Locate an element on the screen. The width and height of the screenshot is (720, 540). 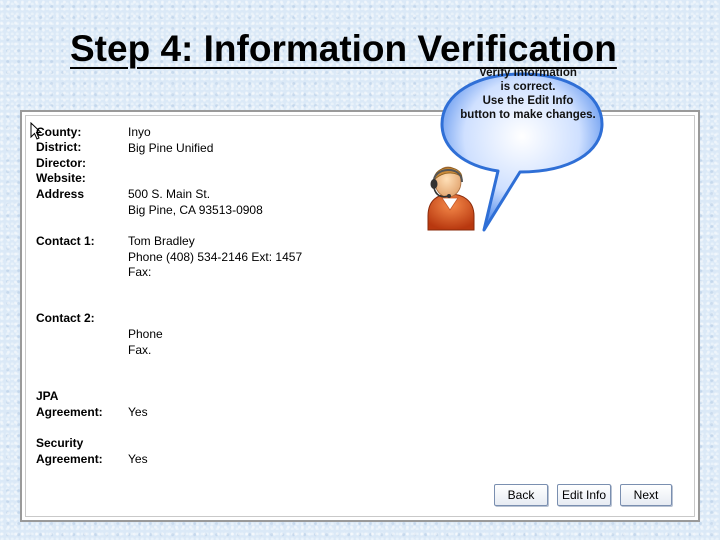
director-label: Director: is located at coordinates (61, 163).